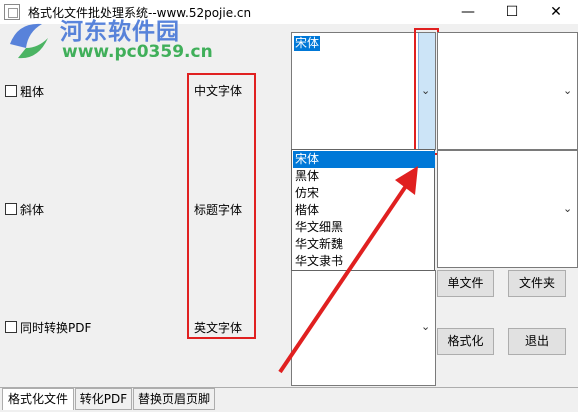 The width and height of the screenshot is (578, 412). What do you see at coordinates (32, 91) in the screenshot?
I see `bold-label: 粗体` at bounding box center [32, 91].